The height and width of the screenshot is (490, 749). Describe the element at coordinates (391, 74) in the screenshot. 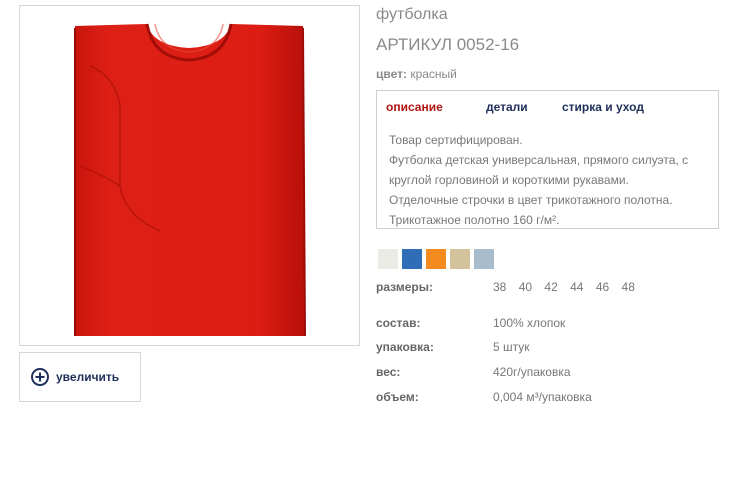

I see `color-label: цвет:` at that location.